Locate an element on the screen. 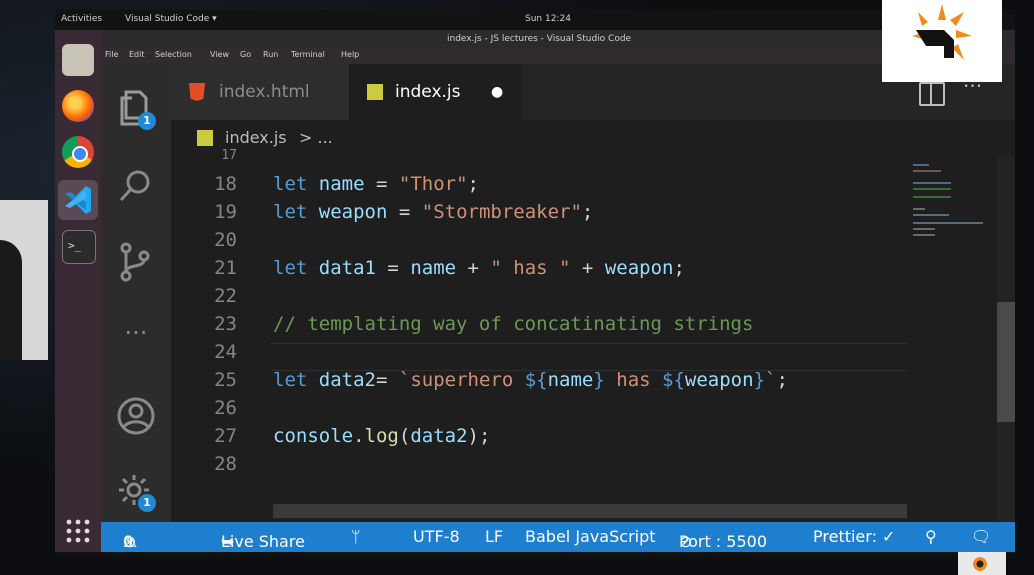  logo-overlay is located at coordinates (942, 41).